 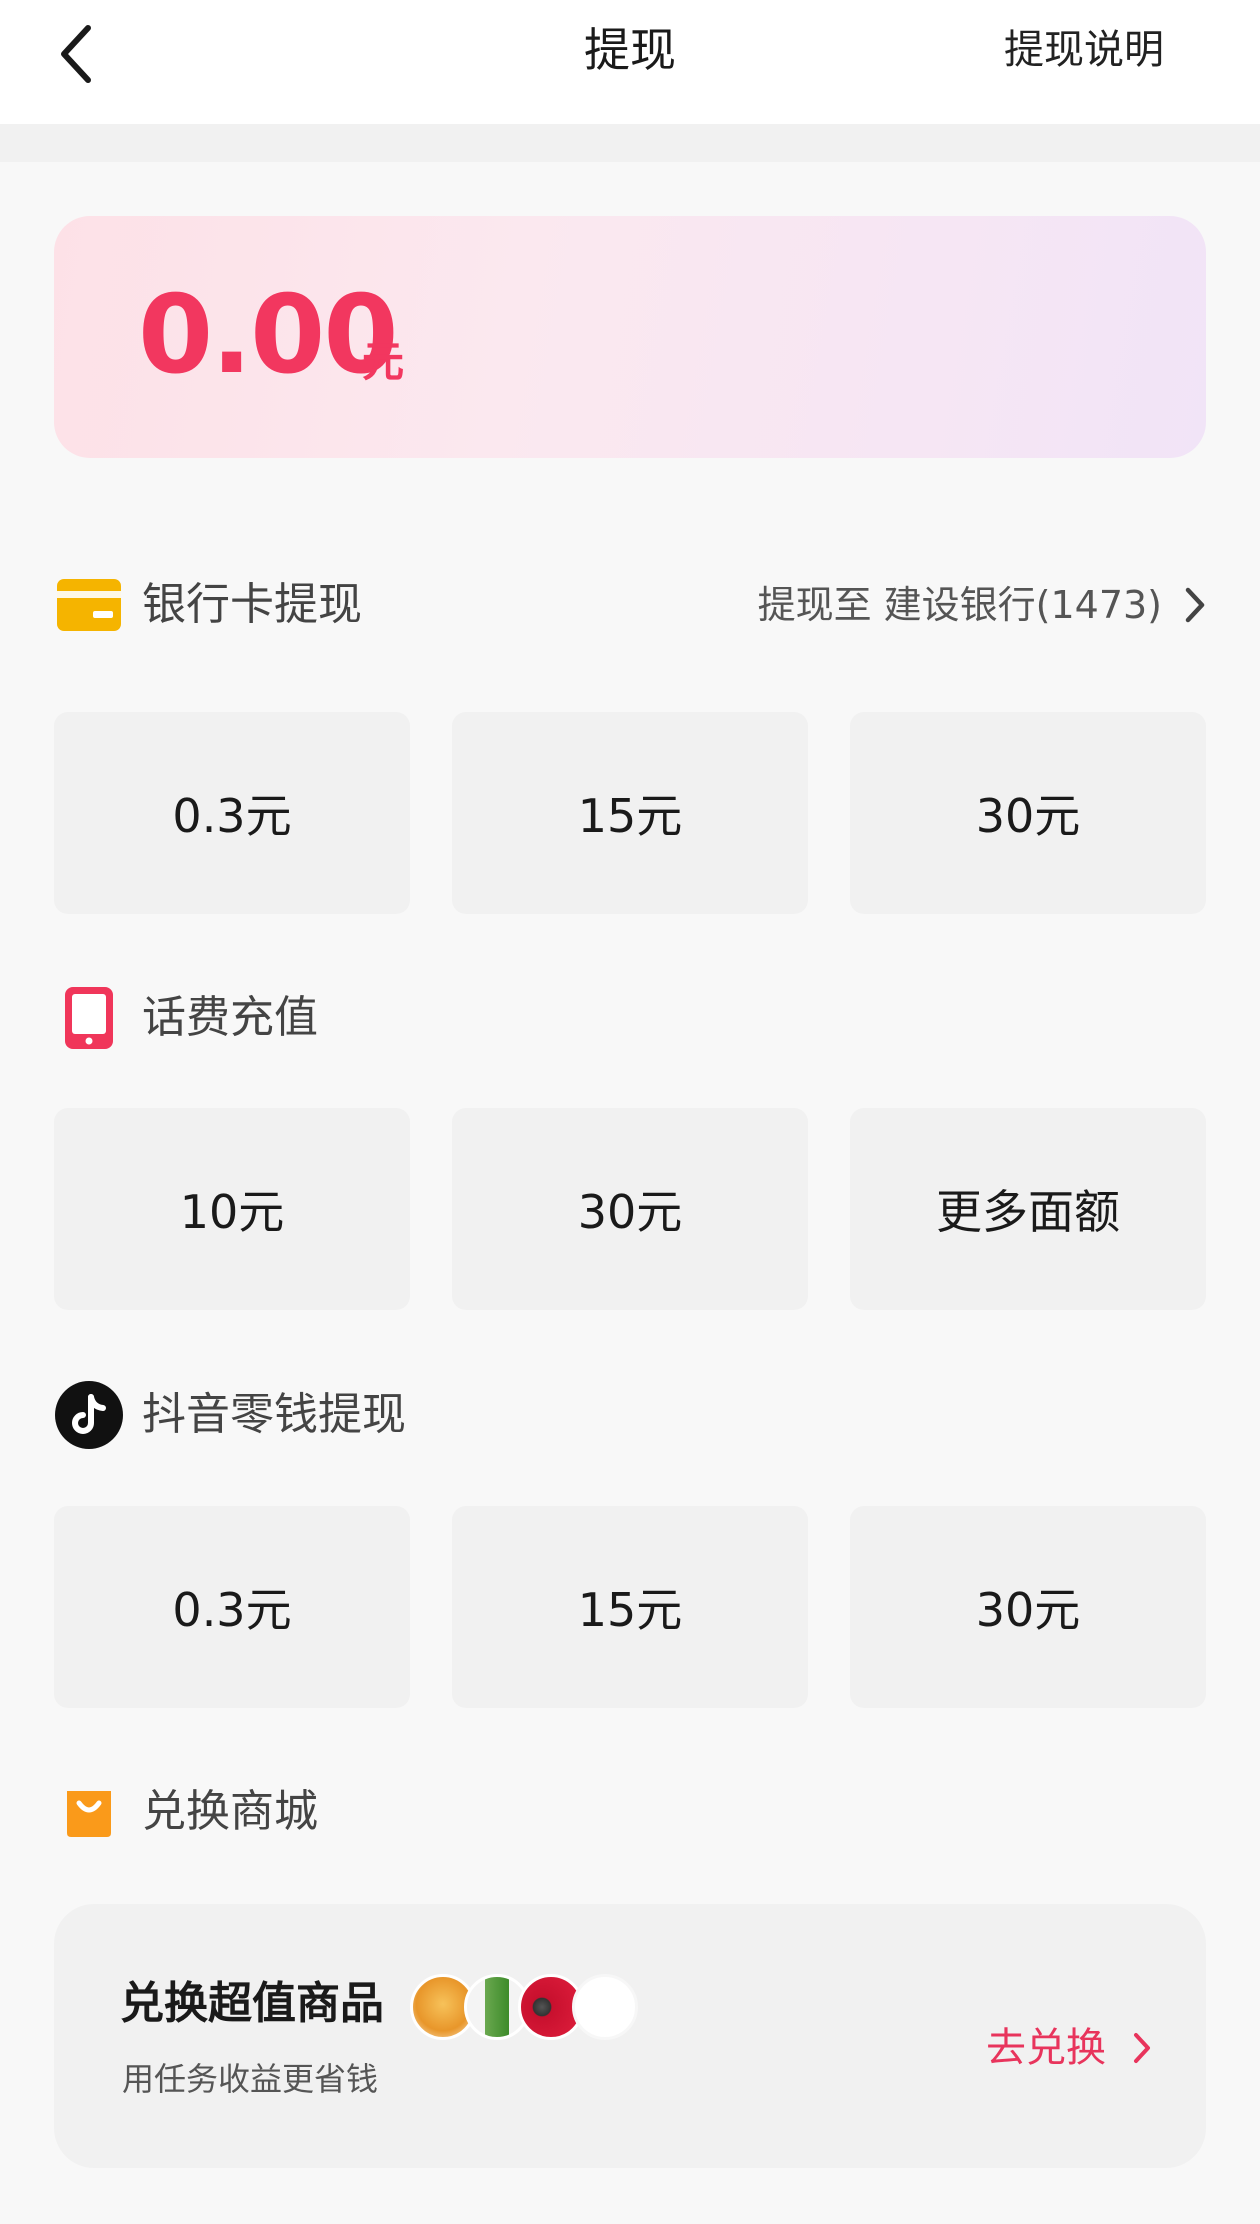 I want to click on phone-option-1: 10元, so click(x=232, y=1209).